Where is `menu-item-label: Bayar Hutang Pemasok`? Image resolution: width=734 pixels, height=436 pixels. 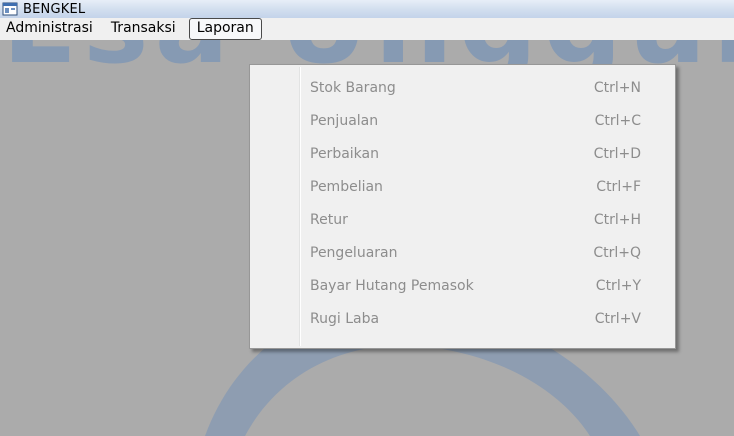
menu-item-label: Bayar Hutang Pemasok is located at coordinates (392, 286).